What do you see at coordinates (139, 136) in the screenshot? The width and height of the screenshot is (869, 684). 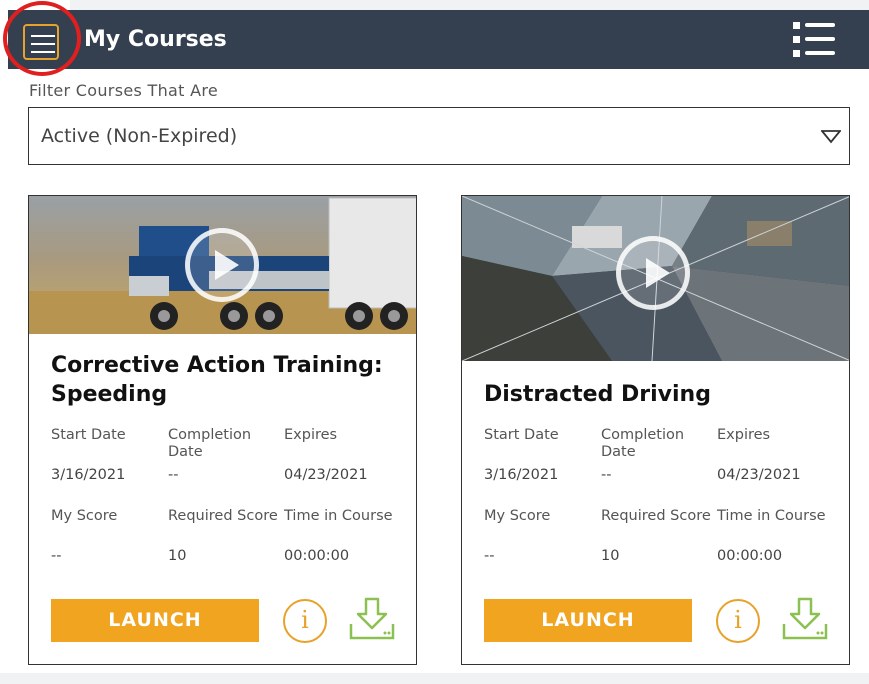 I see `filter-selected-value: Active (Non-Expired)` at bounding box center [139, 136].